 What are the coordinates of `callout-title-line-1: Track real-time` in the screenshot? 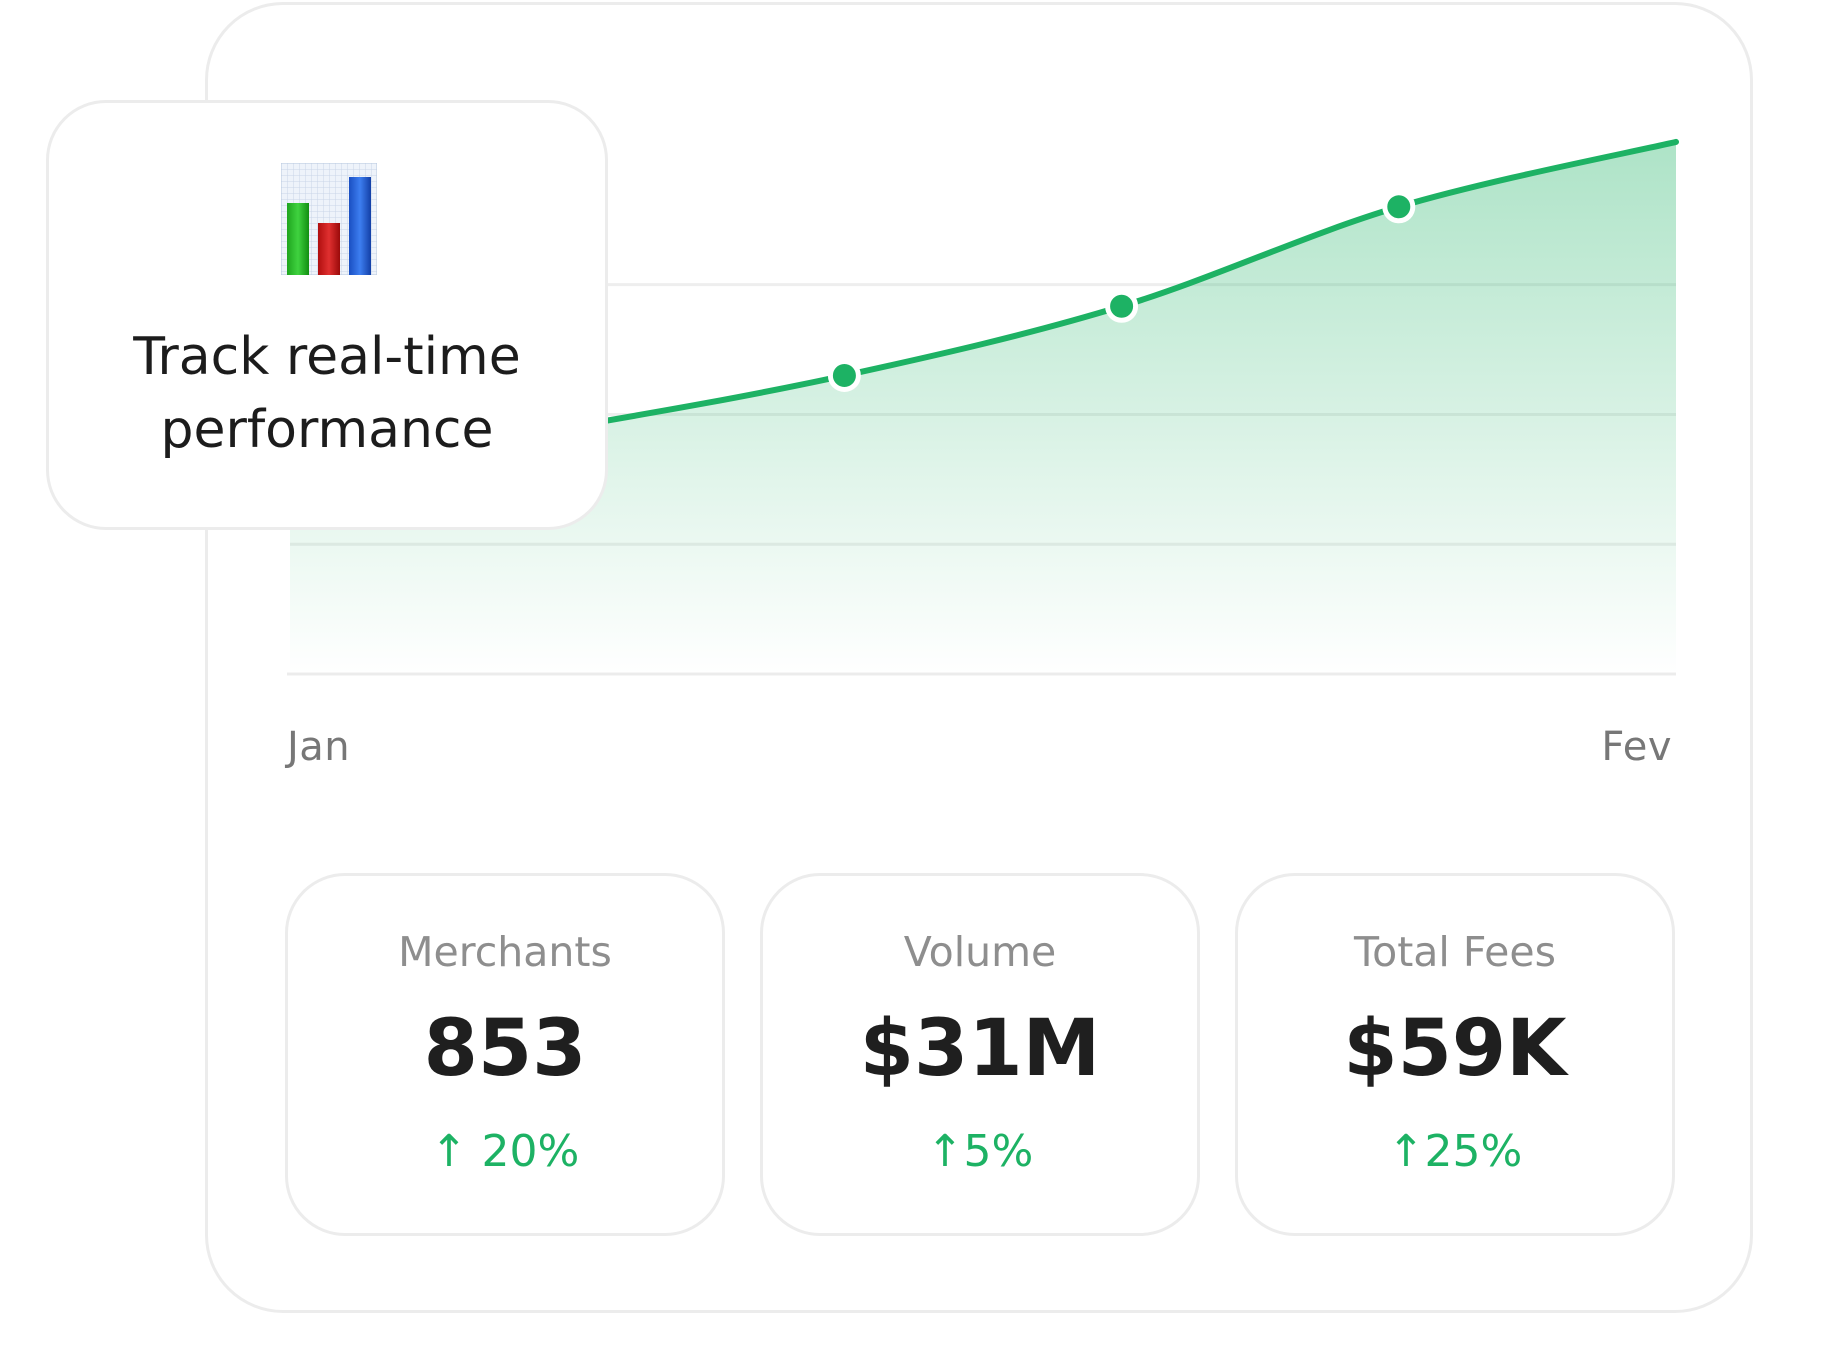 It's located at (327, 357).